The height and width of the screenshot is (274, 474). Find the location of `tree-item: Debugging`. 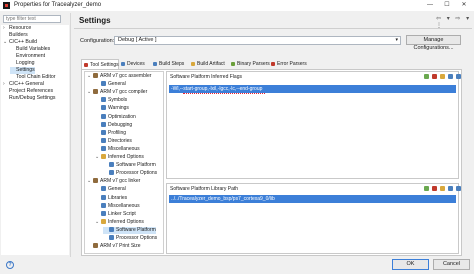

tree-item: Debugging is located at coordinates (113, 125).